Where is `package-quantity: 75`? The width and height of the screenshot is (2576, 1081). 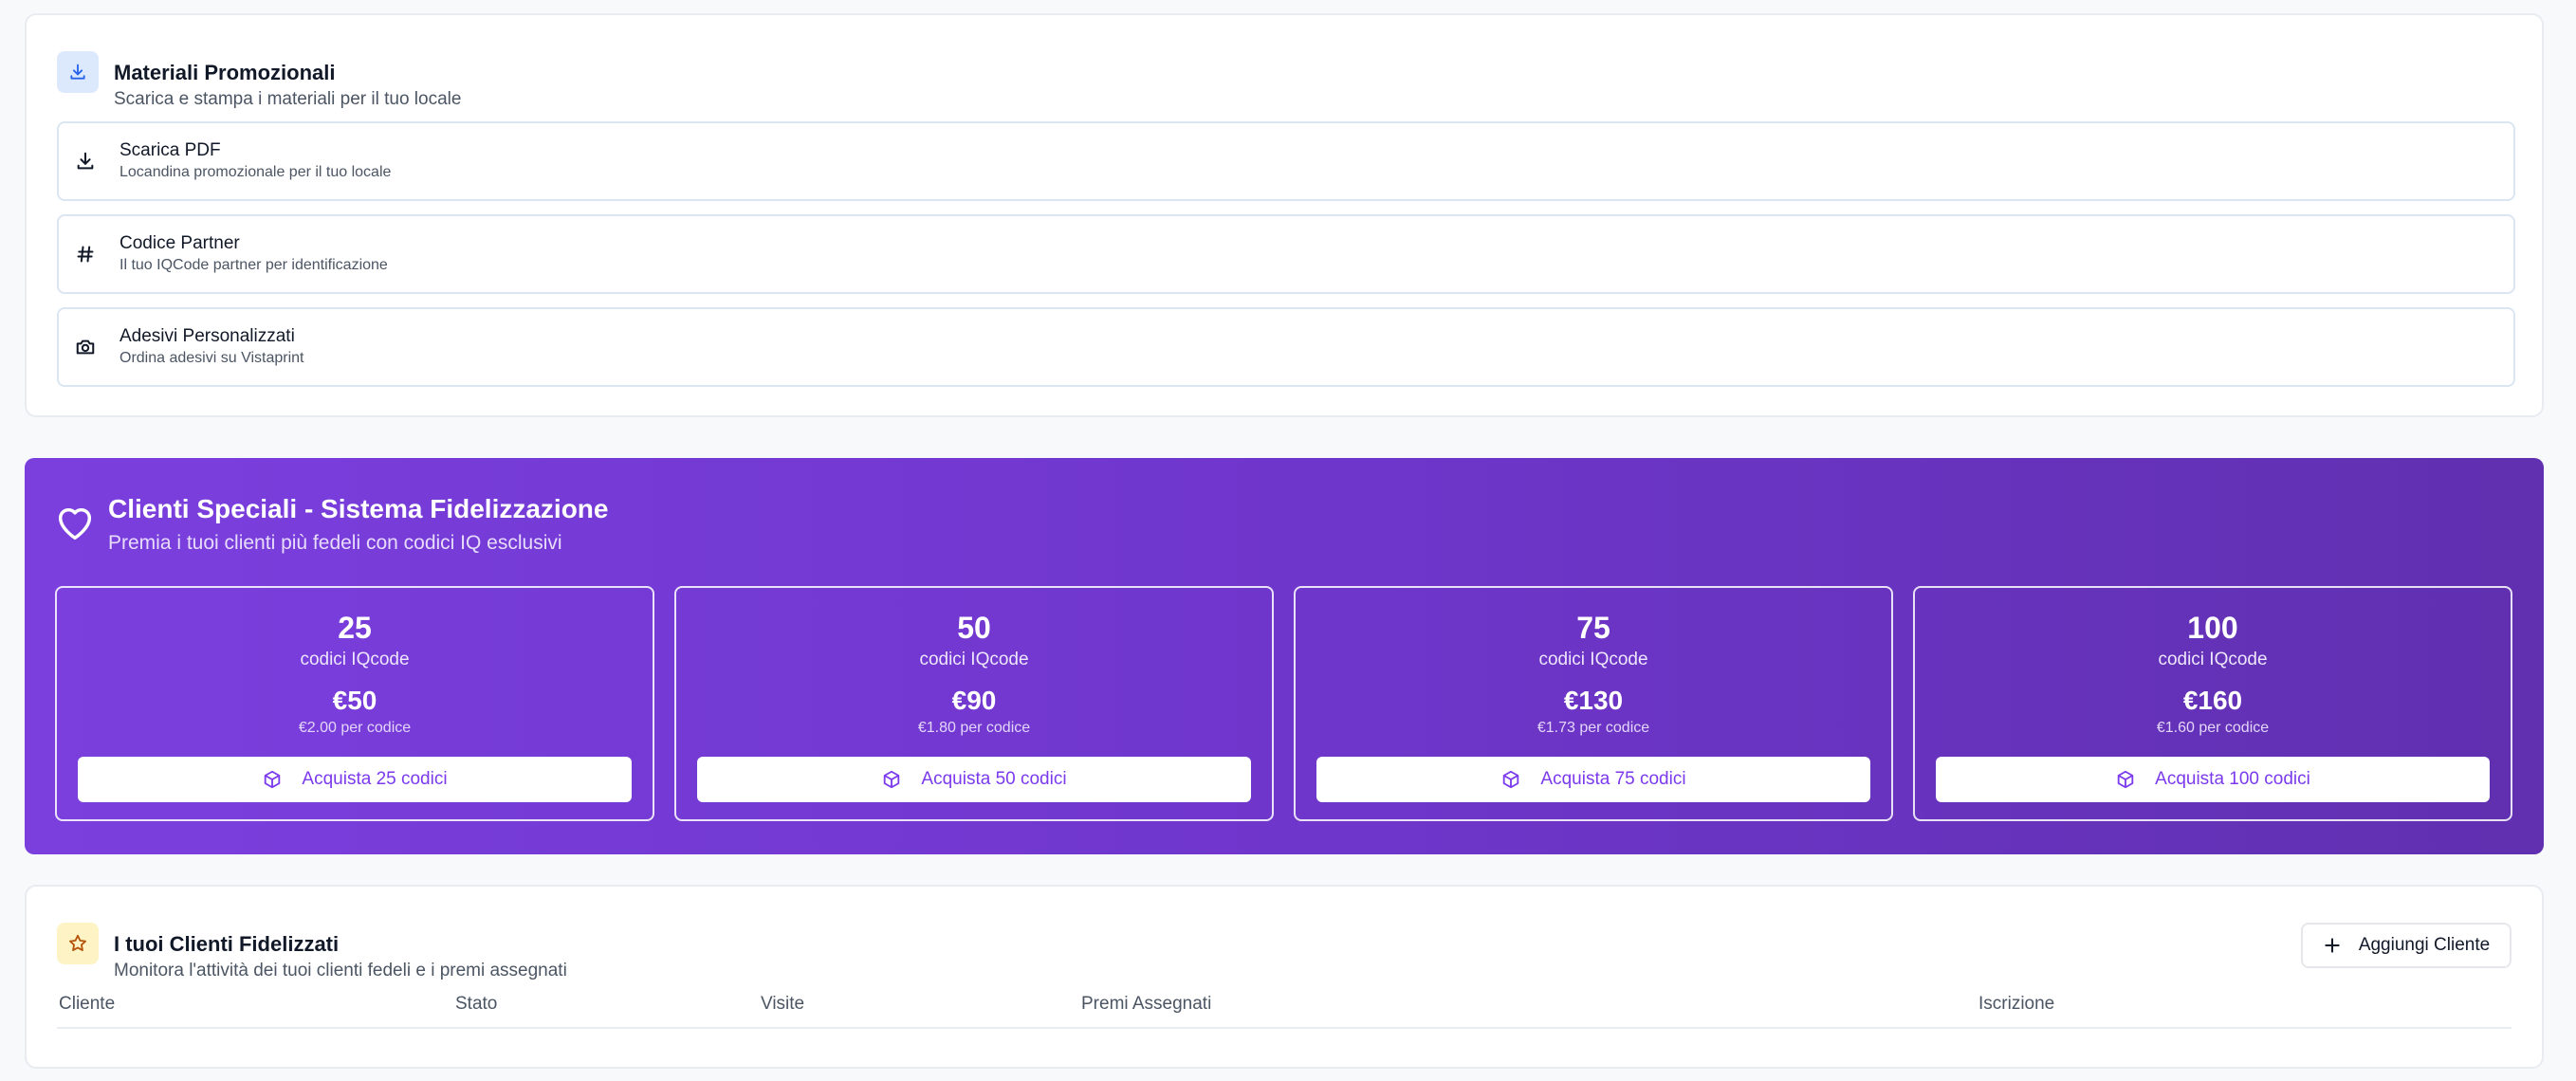
package-quantity: 75 is located at coordinates (1593, 628).